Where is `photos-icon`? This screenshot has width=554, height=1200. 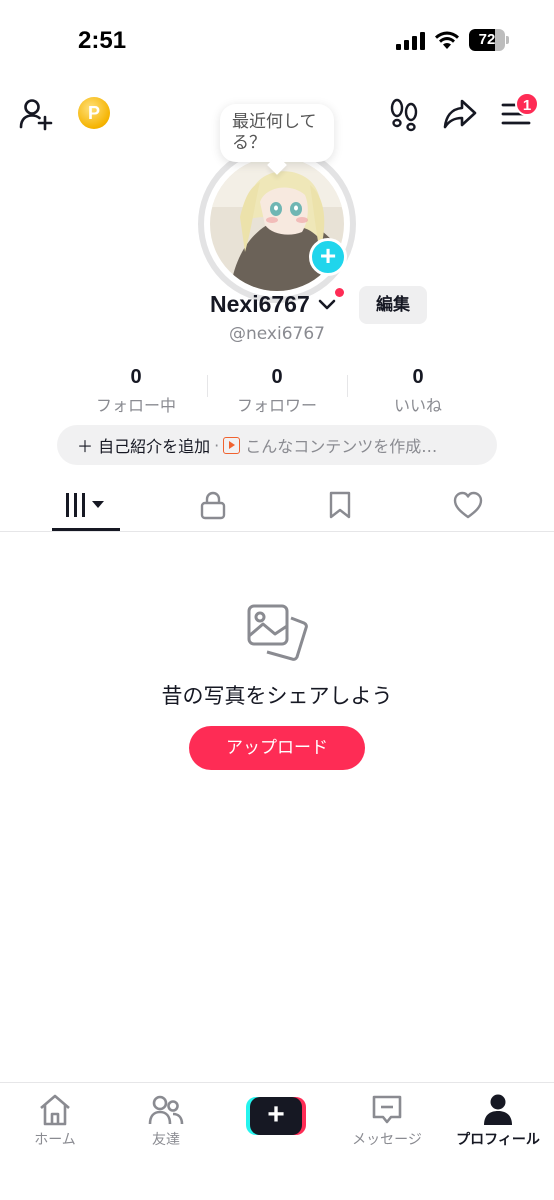
photos-icon is located at coordinates (277, 632).